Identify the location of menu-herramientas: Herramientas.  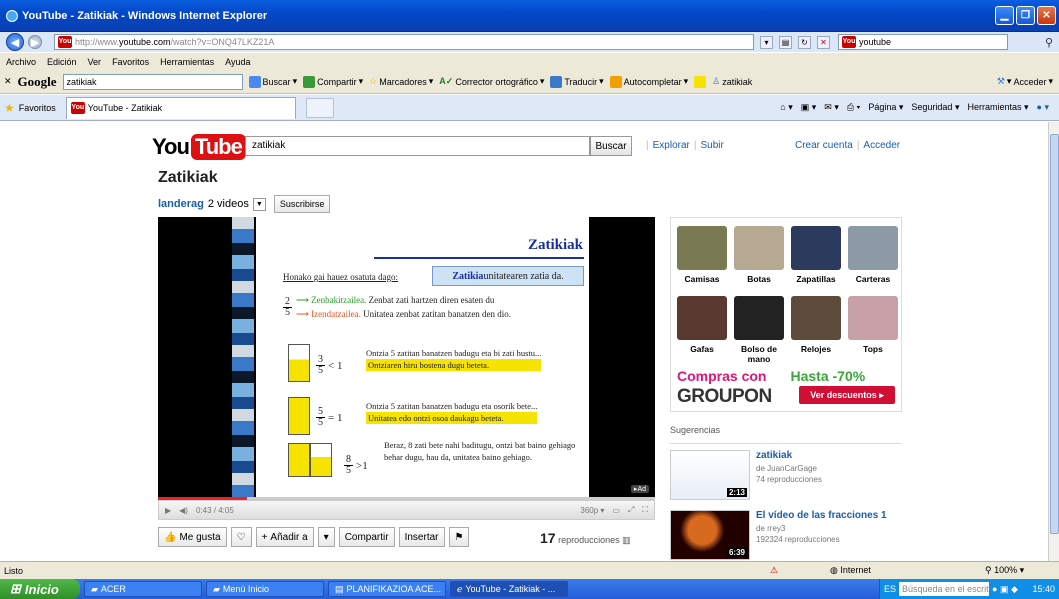
(187, 62).